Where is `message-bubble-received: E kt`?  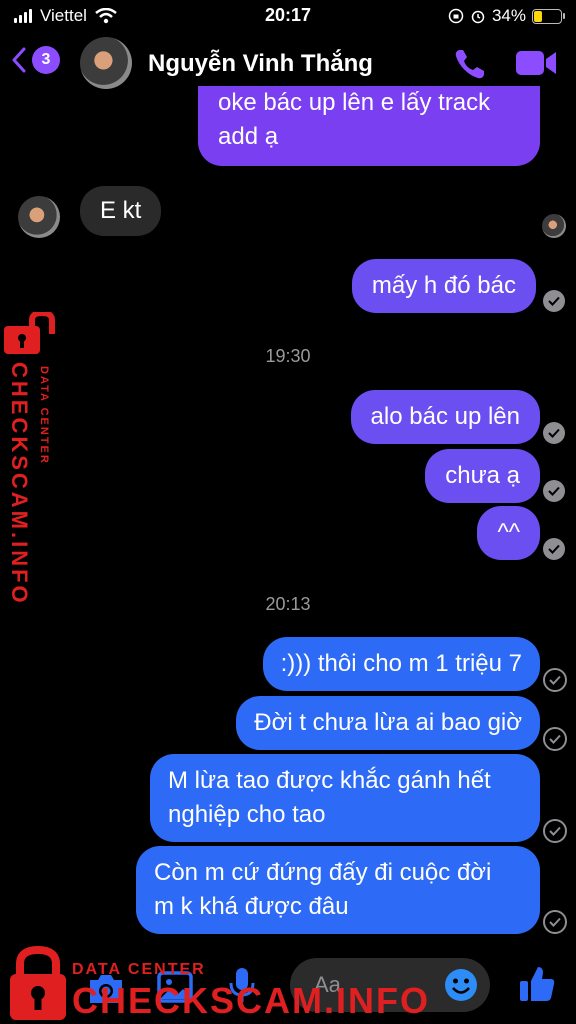
message-bubble-received: E kt is located at coordinates (121, 211).